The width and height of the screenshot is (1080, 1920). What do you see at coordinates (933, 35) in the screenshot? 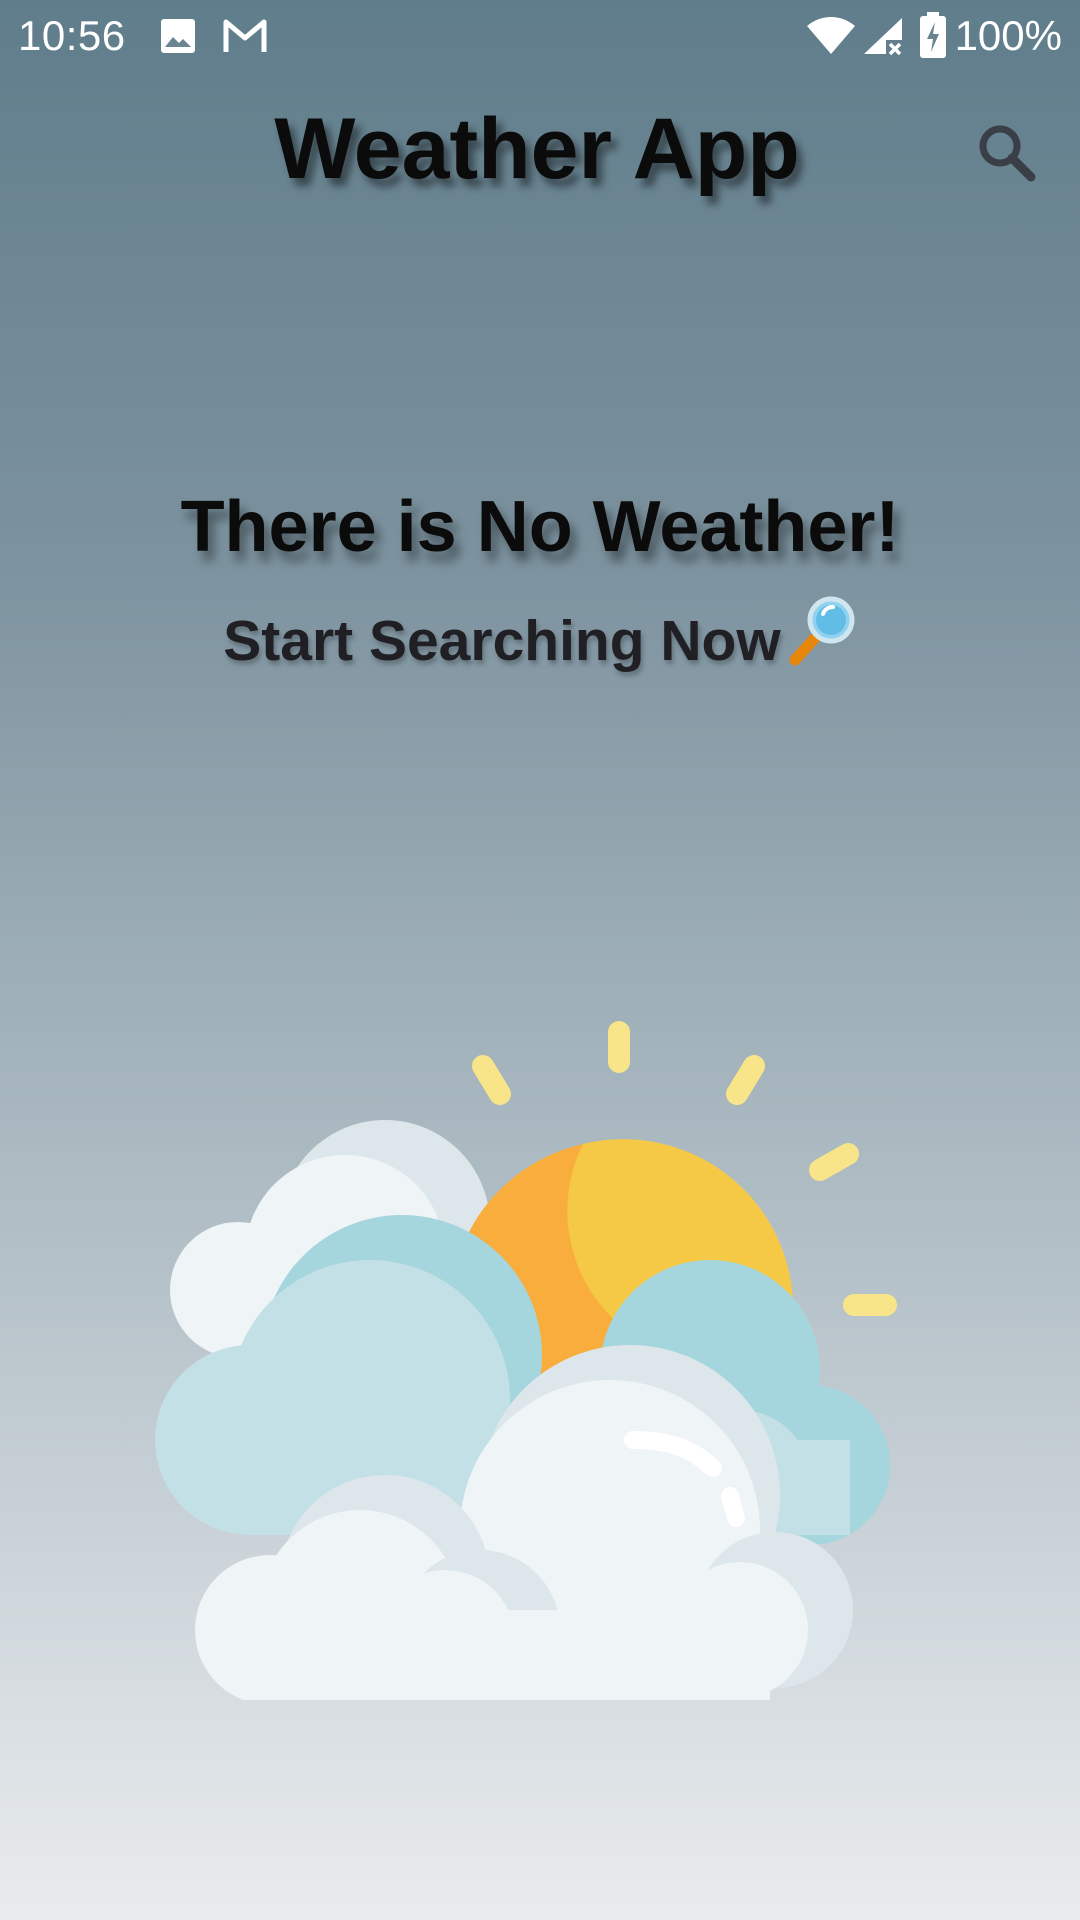
I see `battery-charging-icon` at bounding box center [933, 35].